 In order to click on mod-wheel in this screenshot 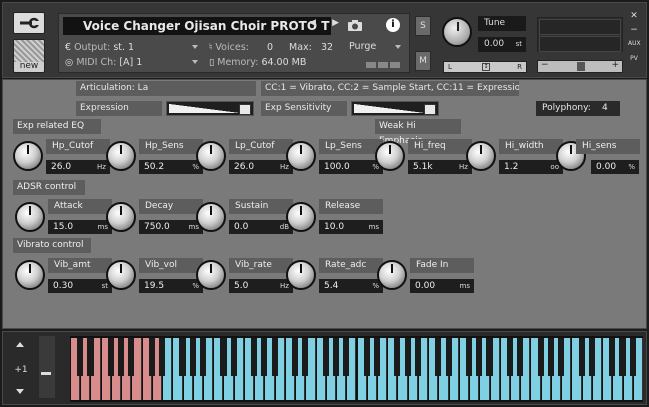, I will do `click(47, 367)`.